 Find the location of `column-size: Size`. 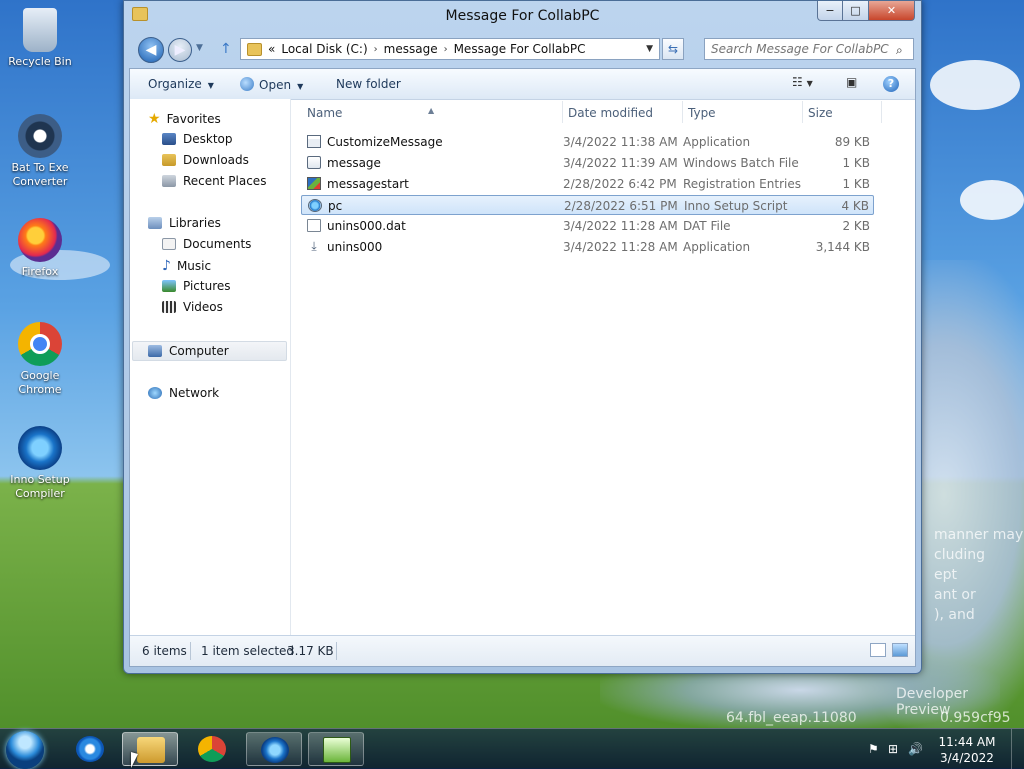

column-size: Size is located at coordinates (820, 113).